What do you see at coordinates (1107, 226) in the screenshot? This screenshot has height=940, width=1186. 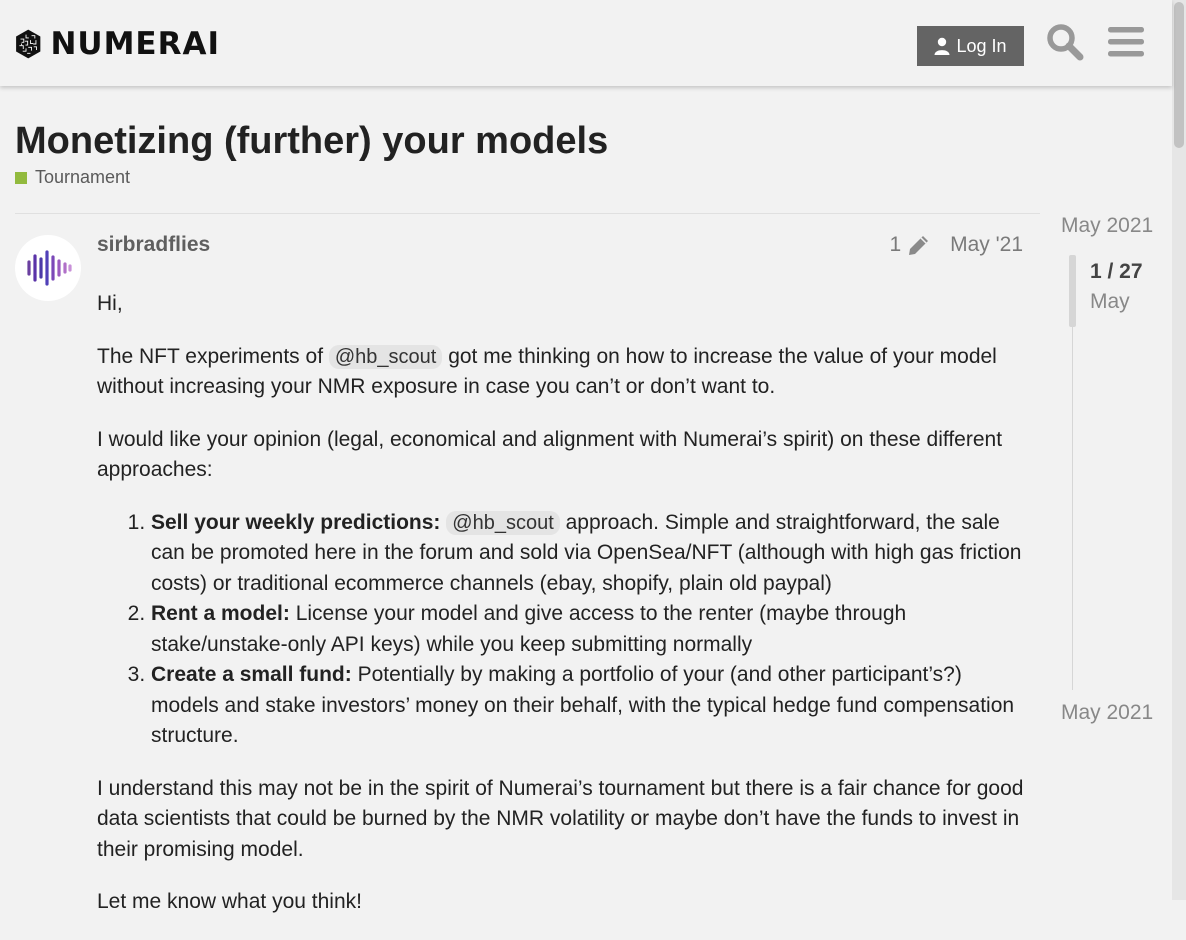 I see `timeline-start-date: May 2021` at bounding box center [1107, 226].